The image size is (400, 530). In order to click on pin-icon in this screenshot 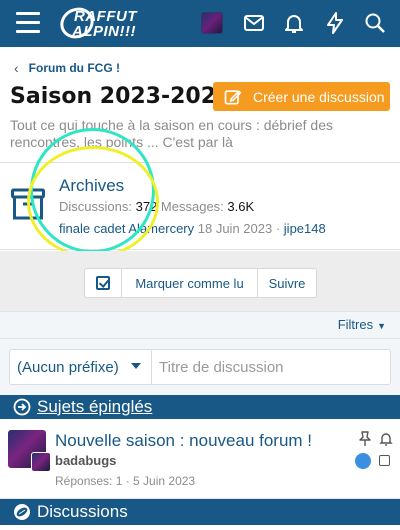, I will do `click(365, 438)`.